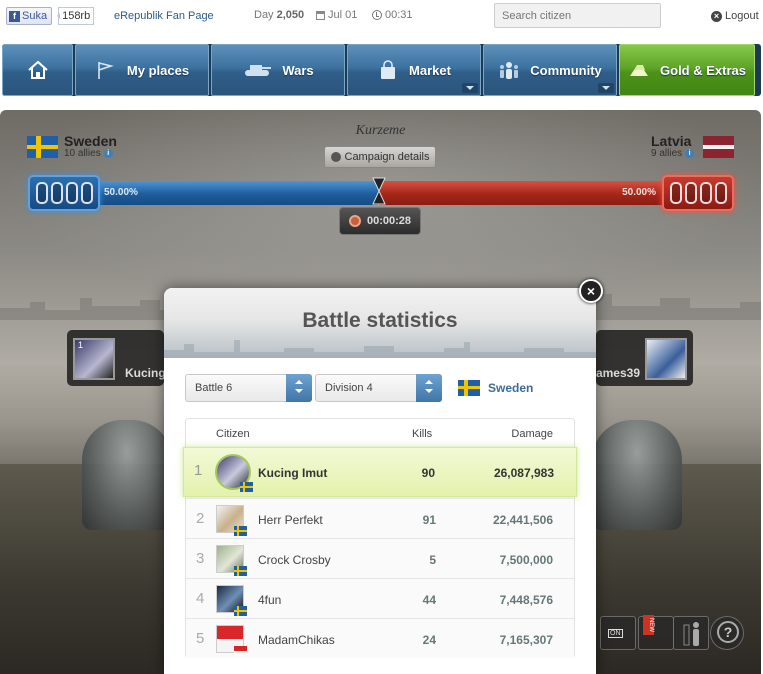  I want to click on left-tank-image, so click(127, 475).